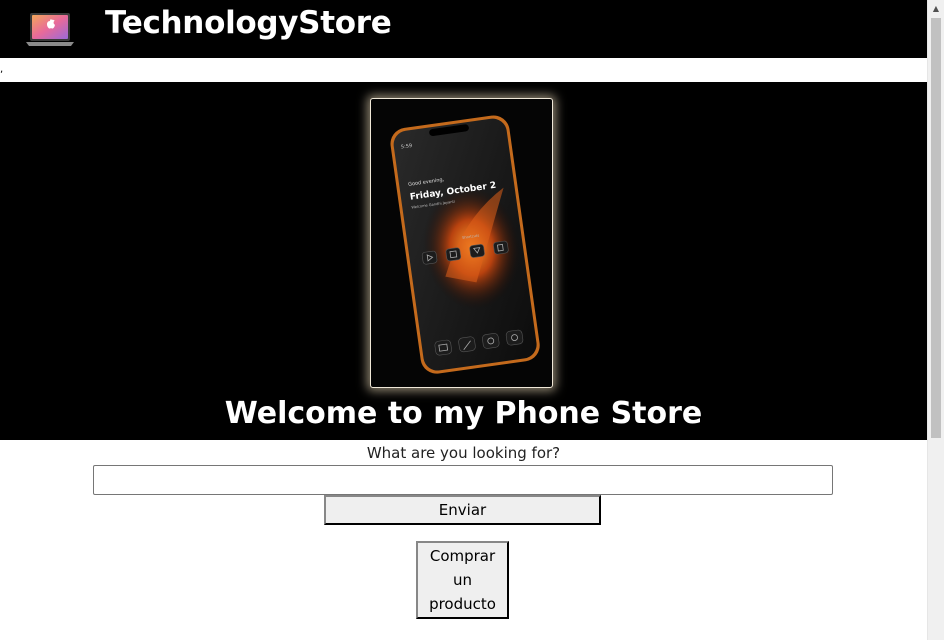  What do you see at coordinates (463, 480) in the screenshot?
I see `search-input` at bounding box center [463, 480].